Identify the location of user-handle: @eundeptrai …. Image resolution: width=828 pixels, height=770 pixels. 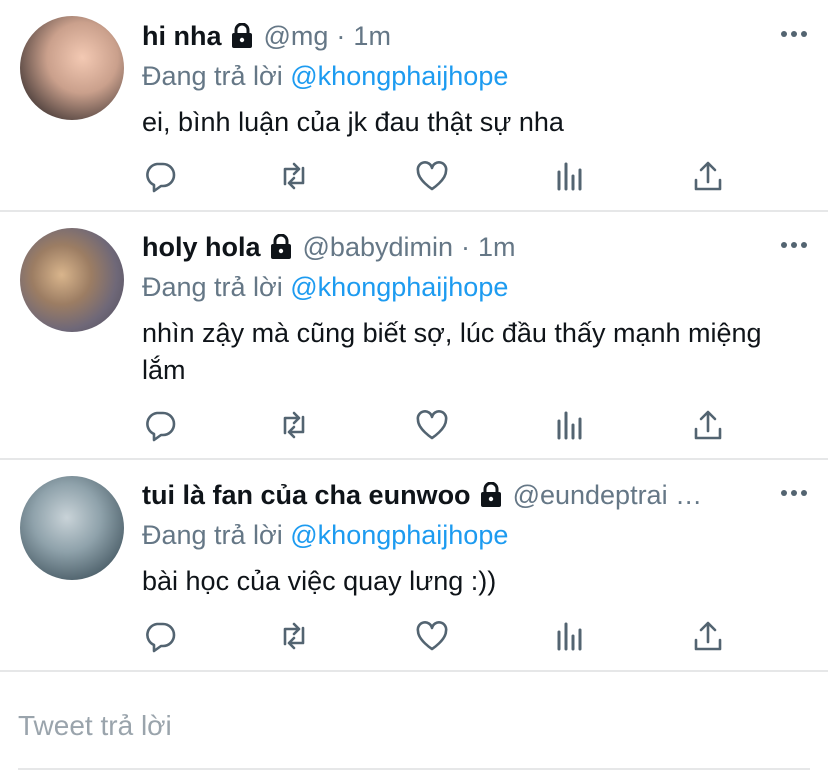
(608, 495).